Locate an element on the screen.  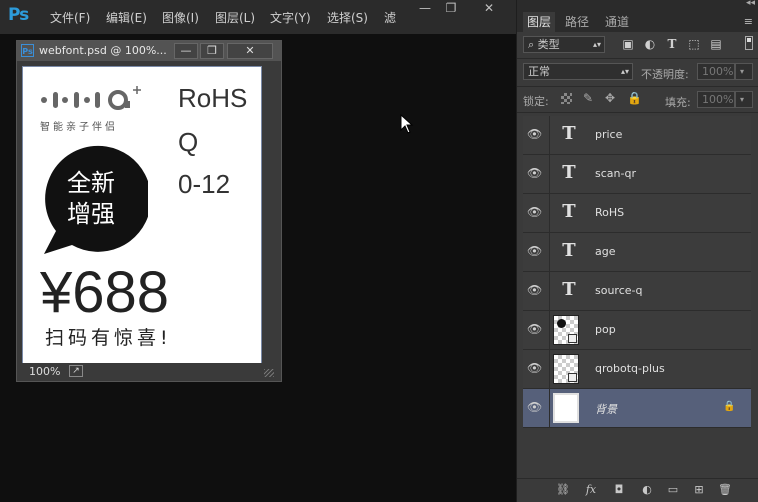
menu-layer: 图层(L) is located at coordinates (235, 17).